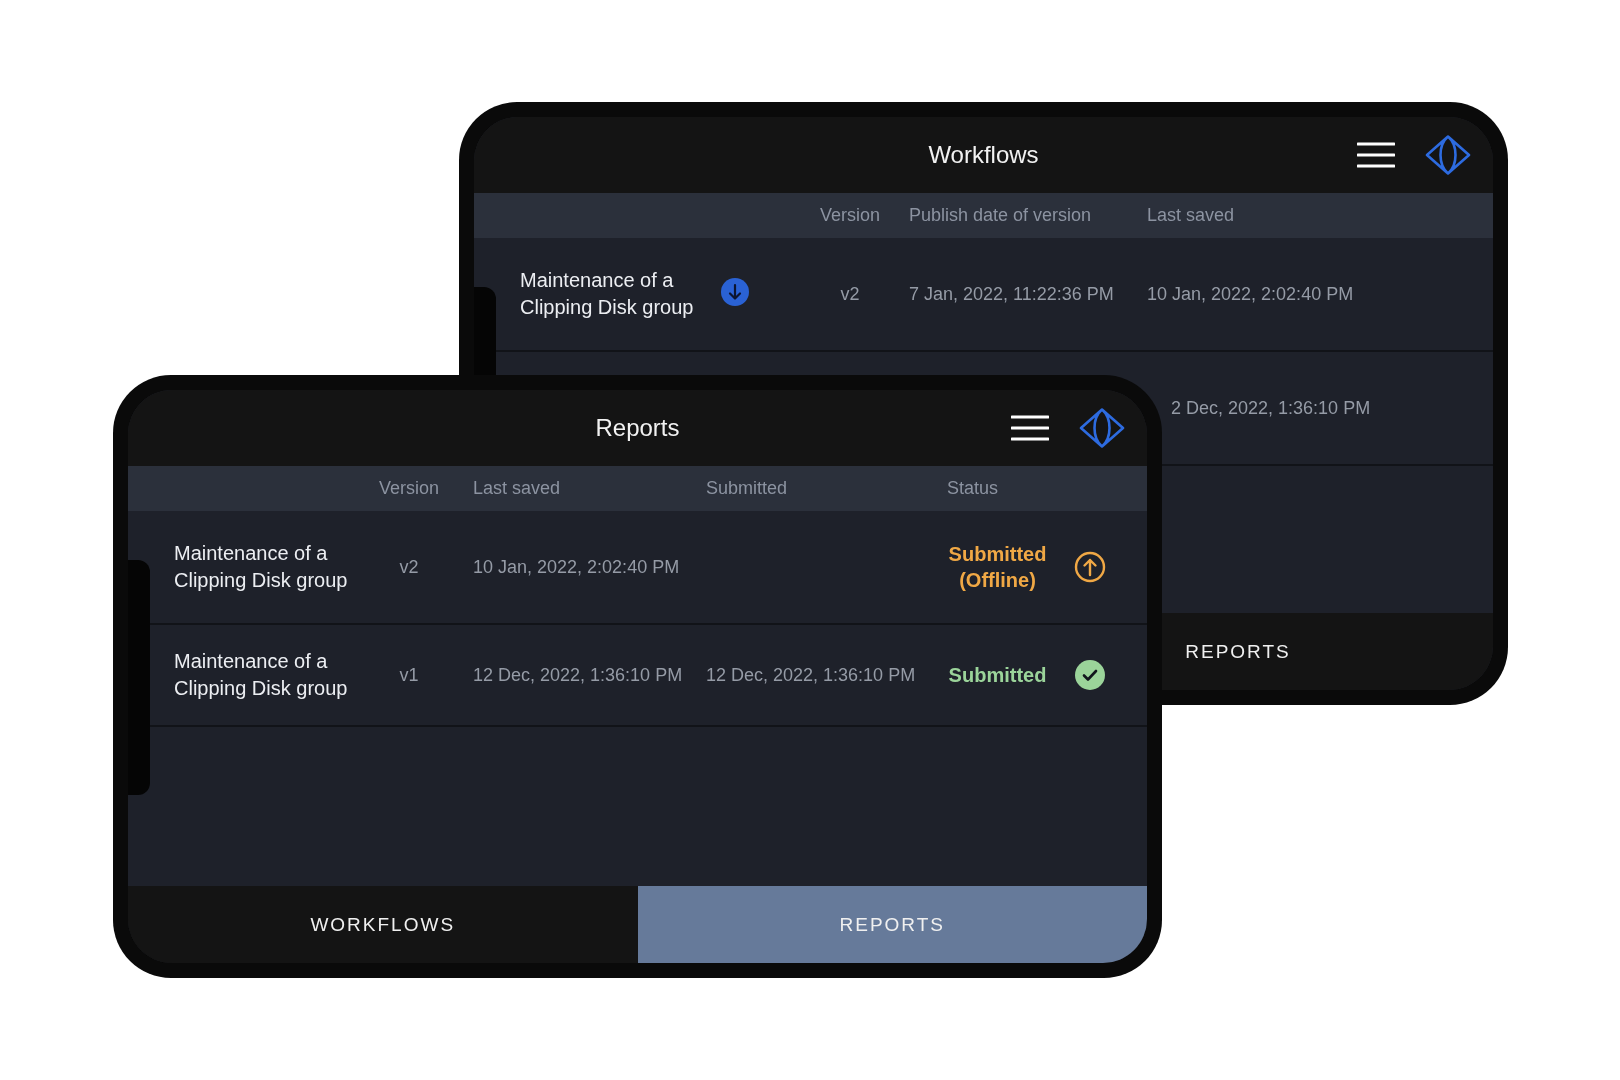  What do you see at coordinates (997, 567) in the screenshot?
I see `status-label: Submitted (Offline)` at bounding box center [997, 567].